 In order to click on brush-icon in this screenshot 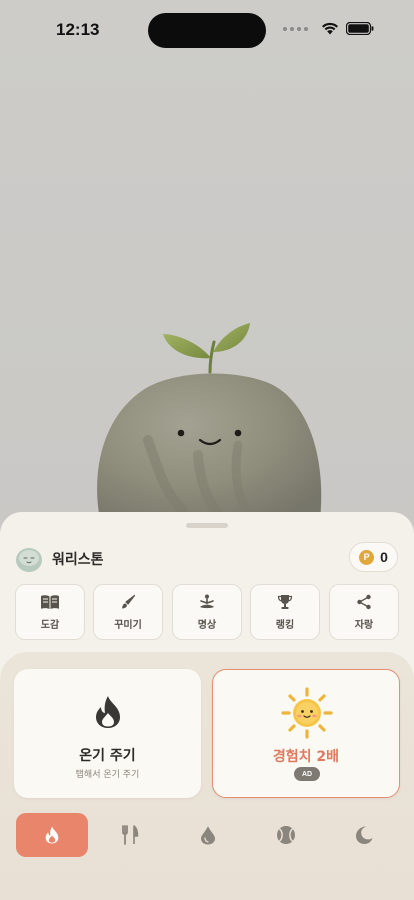, I will do `click(129, 601)`.